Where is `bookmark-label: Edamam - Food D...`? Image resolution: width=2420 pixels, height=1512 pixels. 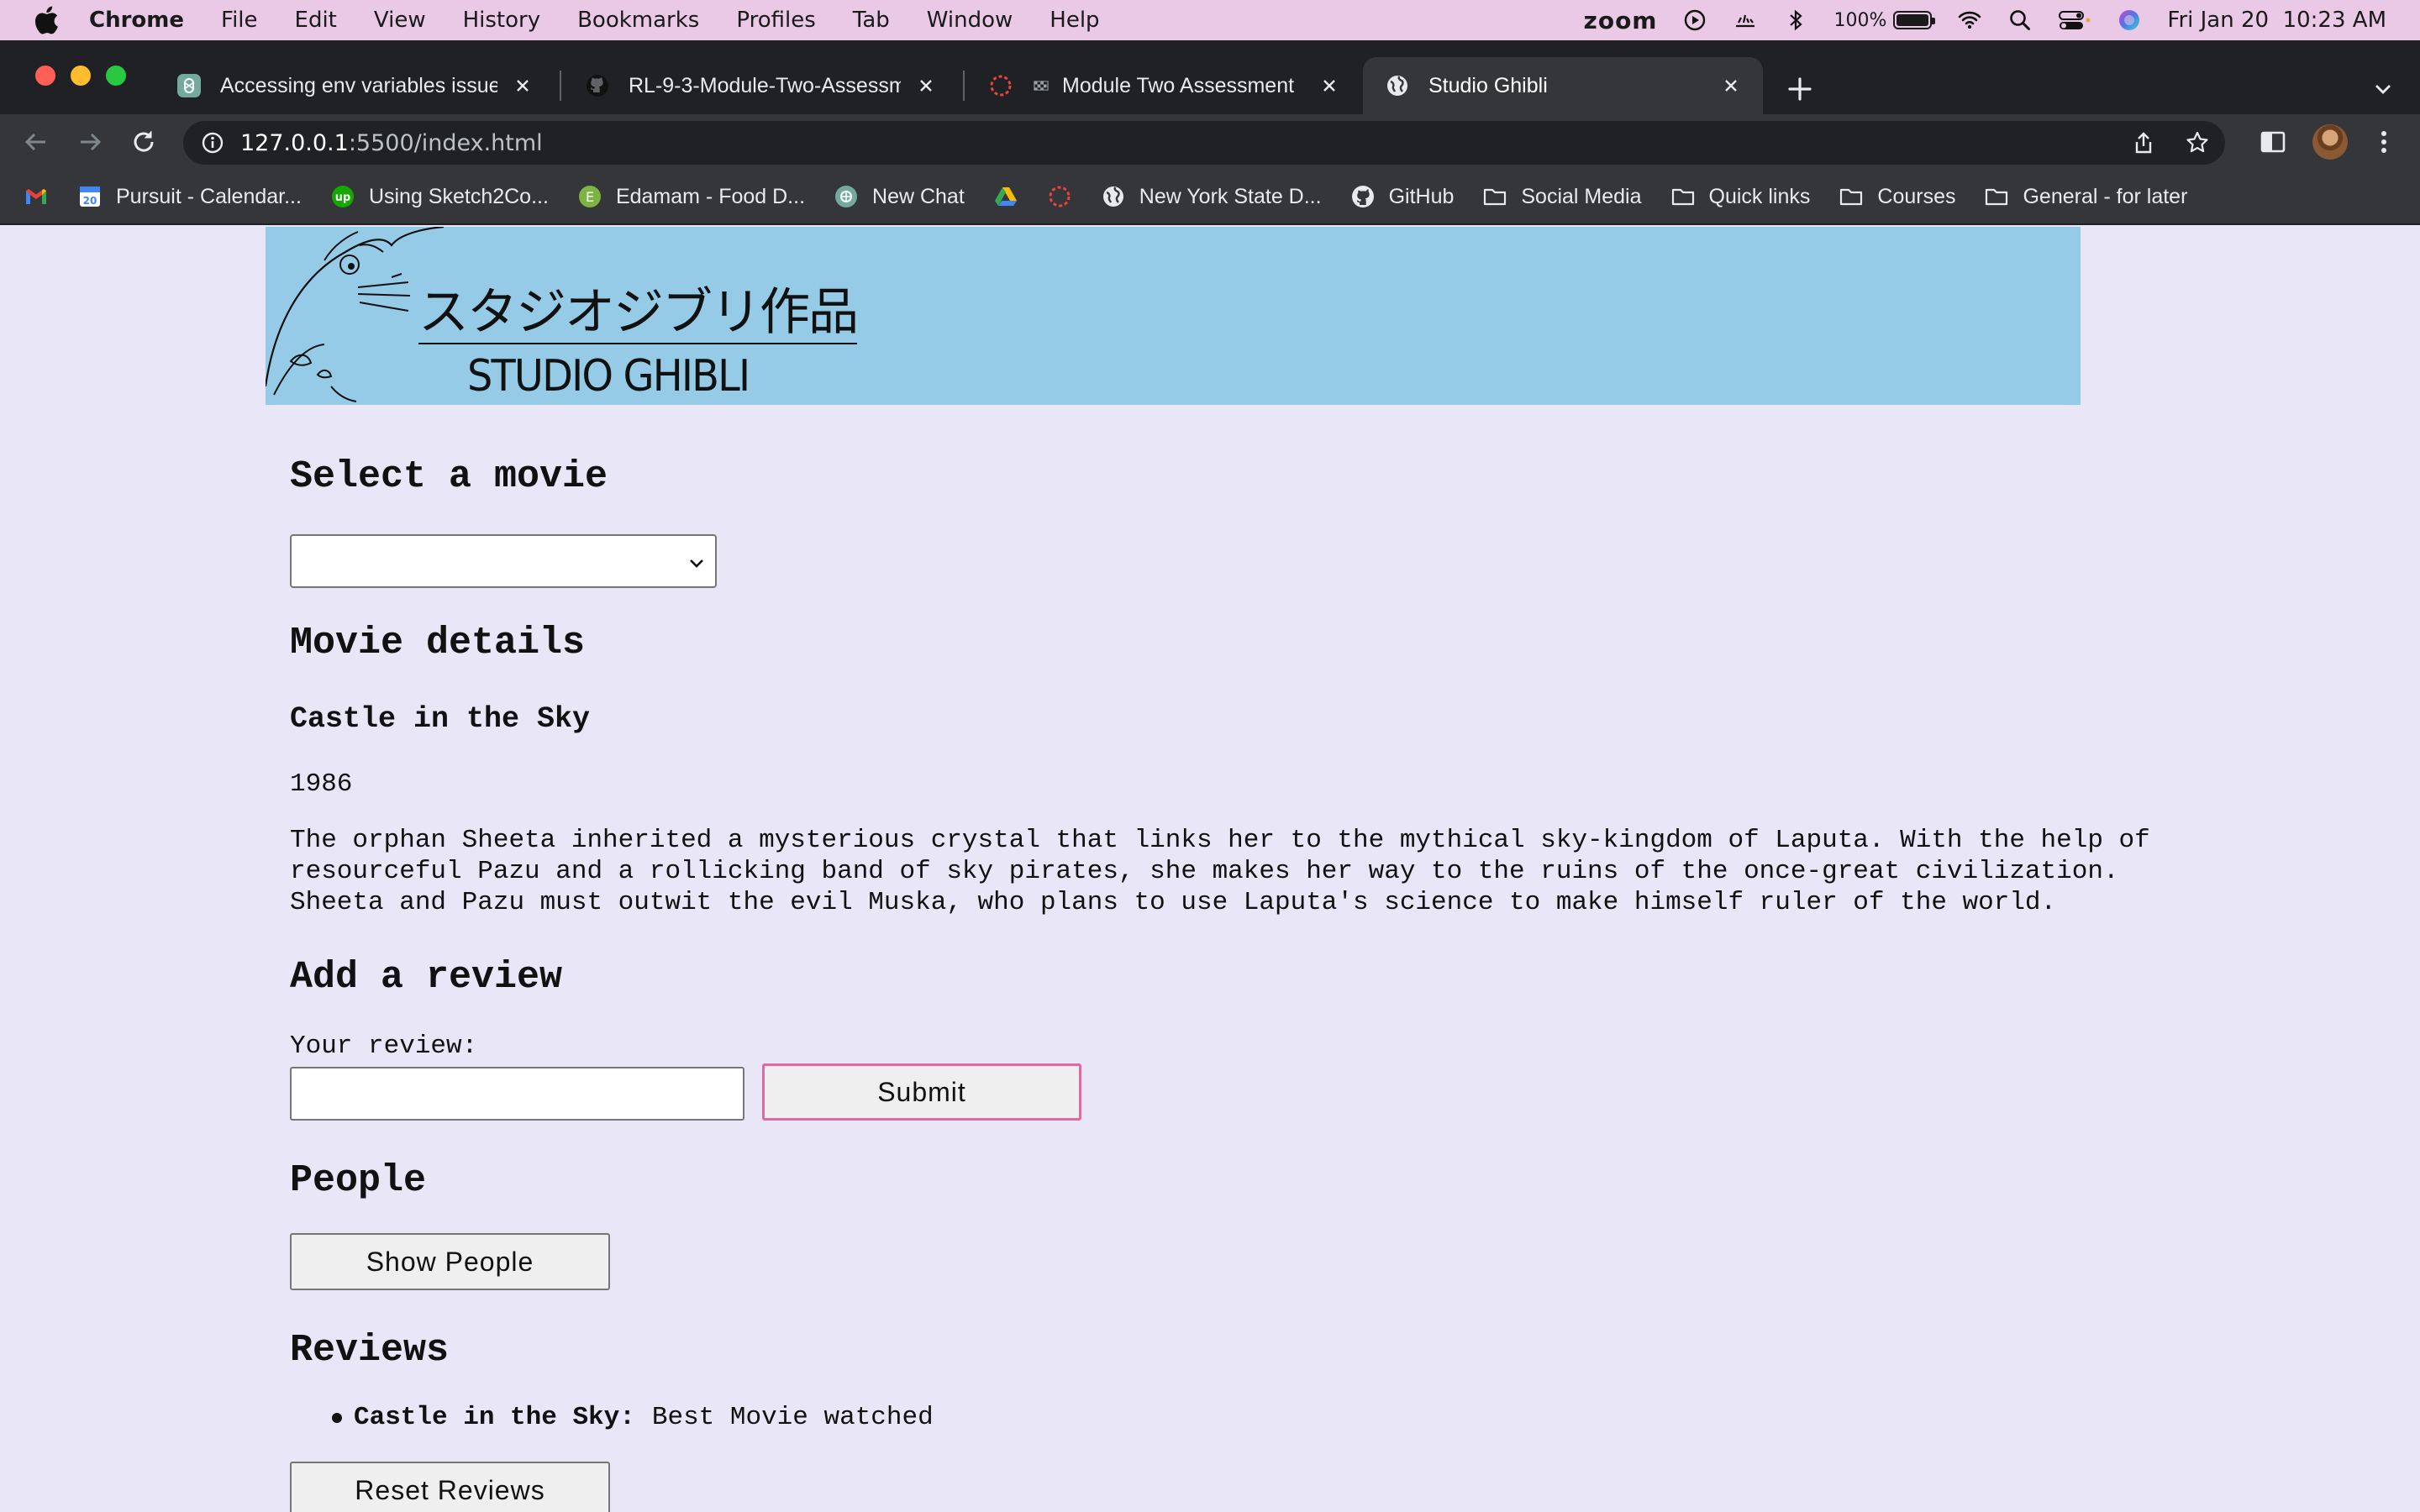 bookmark-label: Edamam - Food D... is located at coordinates (710, 196).